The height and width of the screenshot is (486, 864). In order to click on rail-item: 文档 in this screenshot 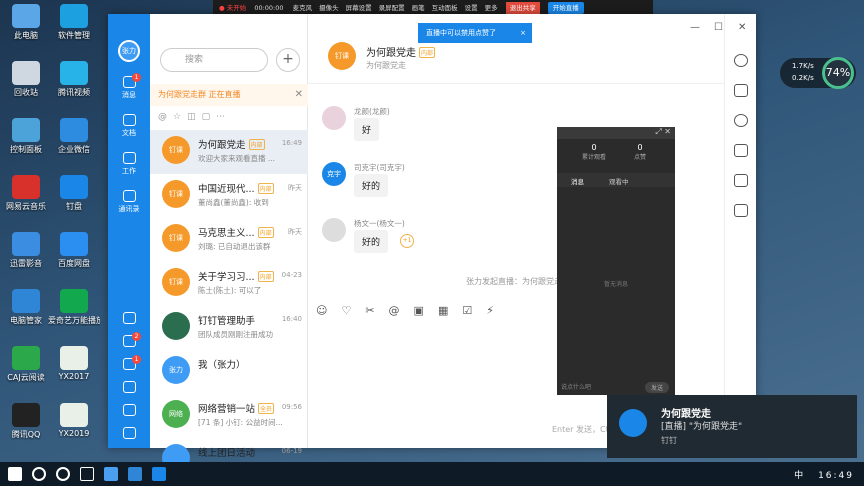, I will do `click(129, 126)`.